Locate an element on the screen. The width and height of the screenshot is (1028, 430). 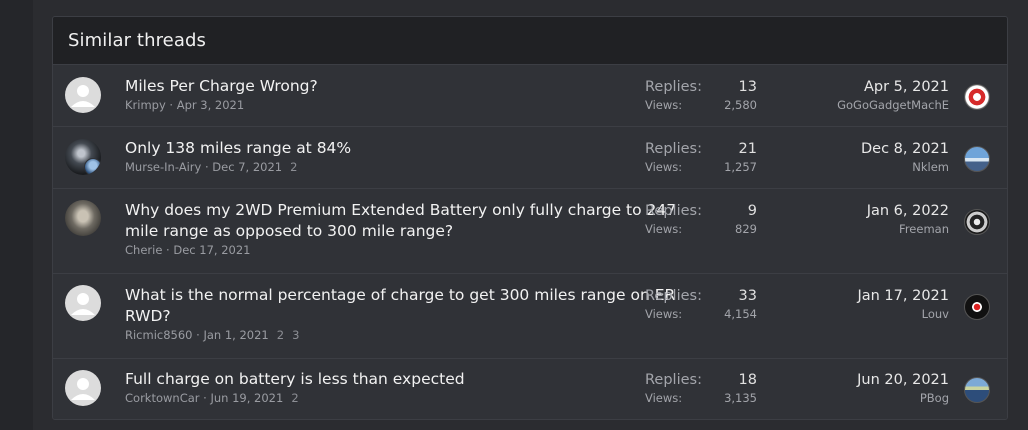
last-post-date: Apr 5, 2021 is located at coordinates (893, 87).